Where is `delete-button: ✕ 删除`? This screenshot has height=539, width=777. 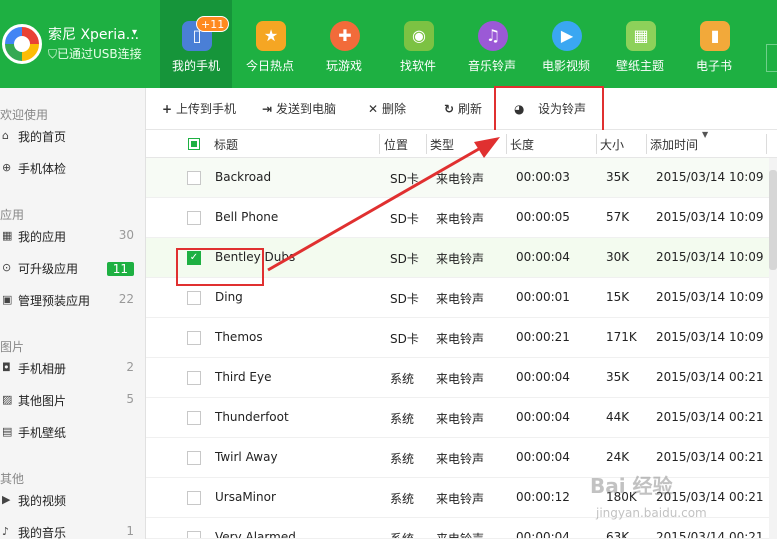 delete-button: ✕ 删除 is located at coordinates (387, 109).